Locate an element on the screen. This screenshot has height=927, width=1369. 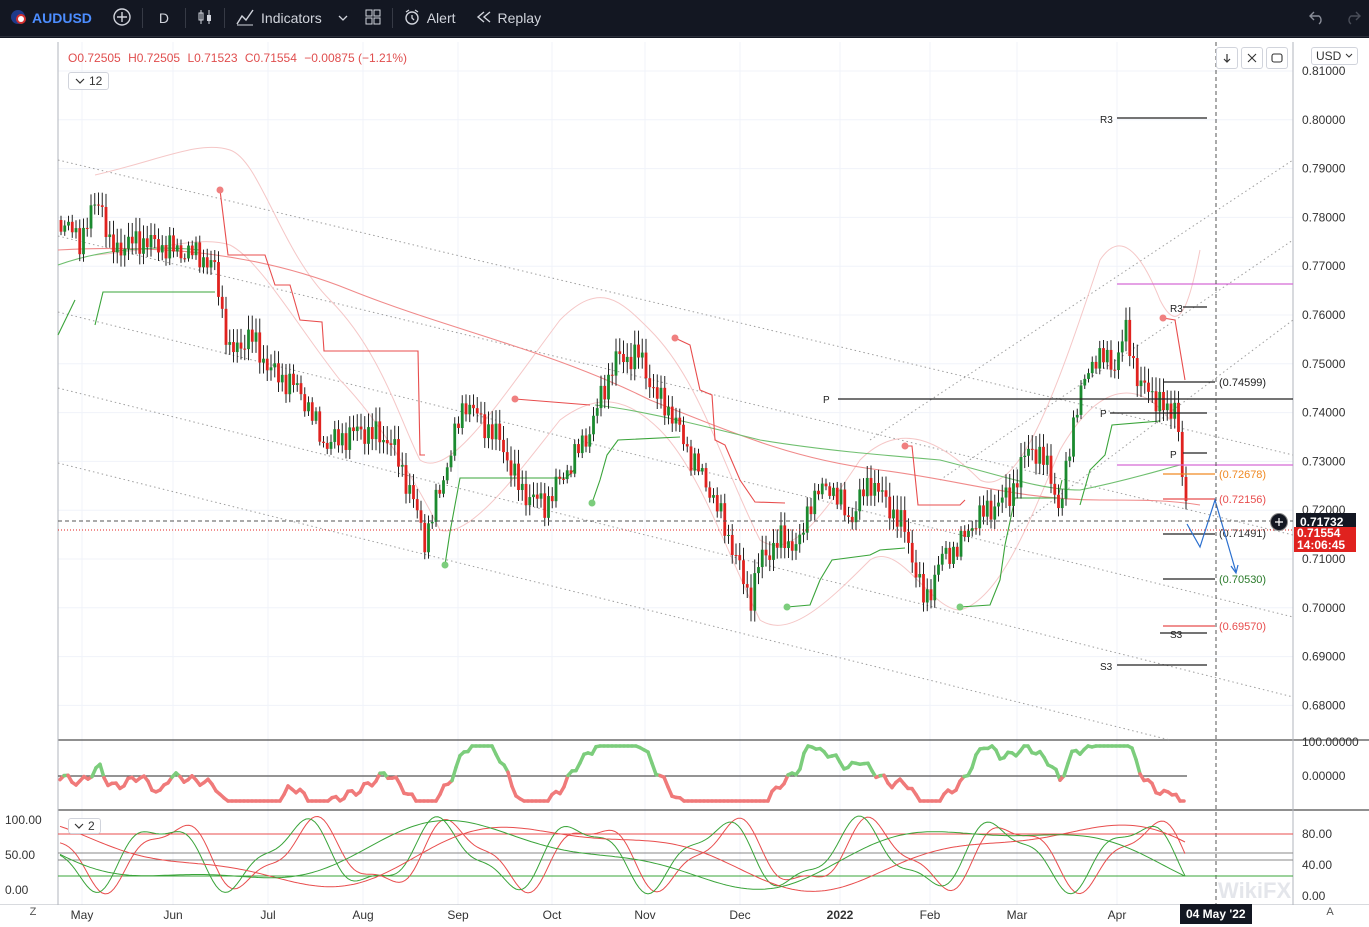
add-alert-button is located at coordinates (1279, 522).